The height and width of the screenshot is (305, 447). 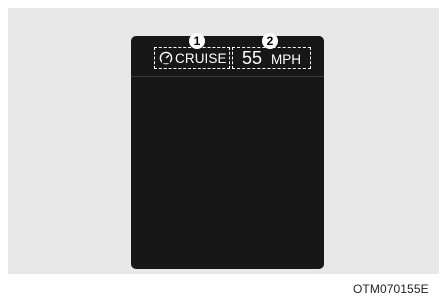 What do you see at coordinates (201, 58) in the screenshot?
I see `cruise-label: CRUISE` at bounding box center [201, 58].